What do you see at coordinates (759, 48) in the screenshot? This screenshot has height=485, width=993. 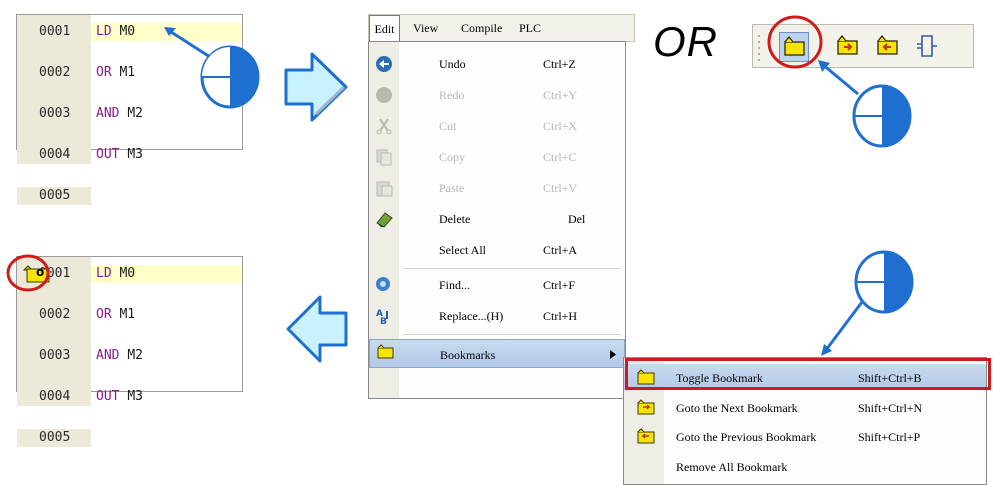 I see `toolbar-grip-icon` at bounding box center [759, 48].